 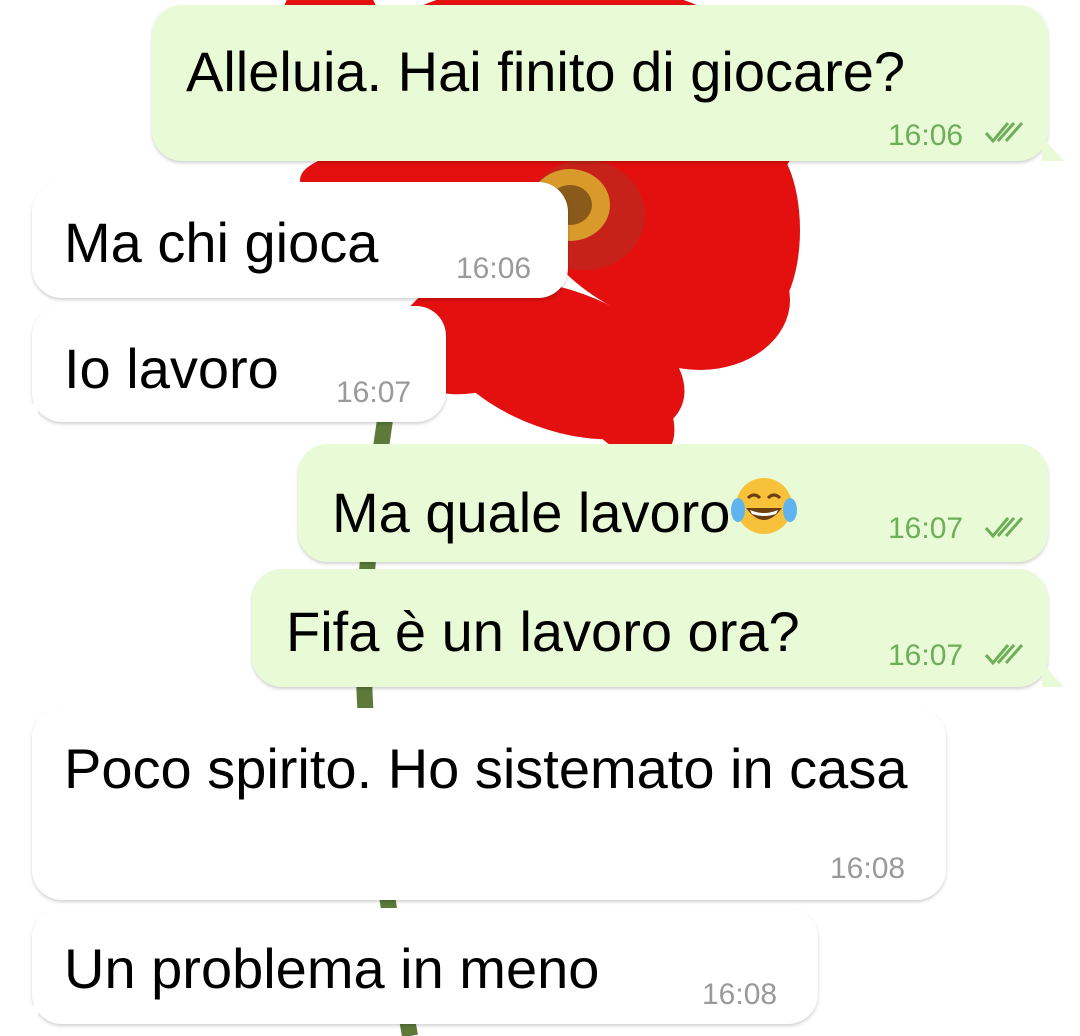 I want to click on face-with-tears-of-joy-icon, so click(x=764, y=506).